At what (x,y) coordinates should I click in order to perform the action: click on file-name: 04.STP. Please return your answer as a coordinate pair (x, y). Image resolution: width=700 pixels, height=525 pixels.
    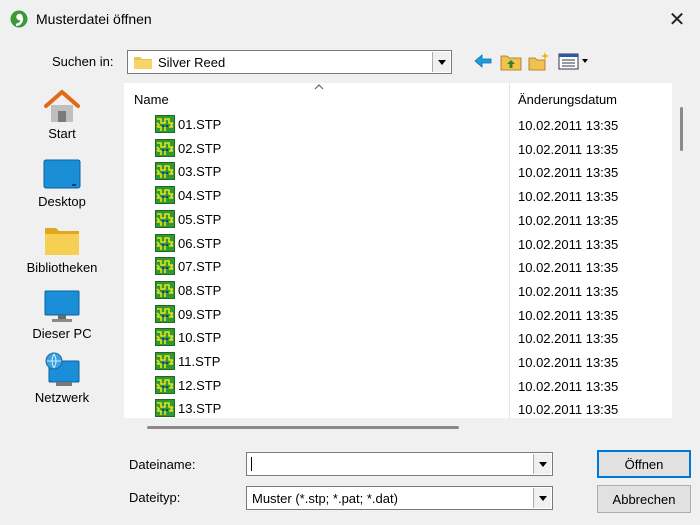
    Looking at the image, I should click on (200, 196).